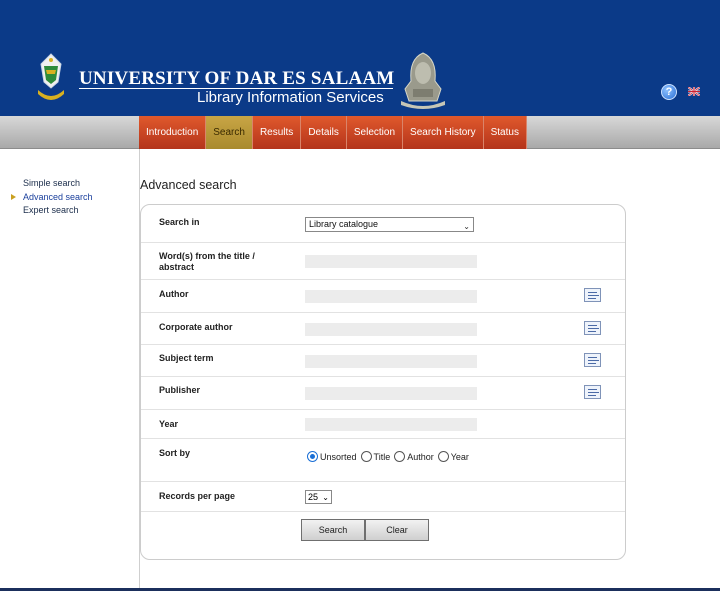 This screenshot has height=591, width=720. I want to click on row-sort-by: Sort by Unsorted Title Author Year, so click(383, 460).